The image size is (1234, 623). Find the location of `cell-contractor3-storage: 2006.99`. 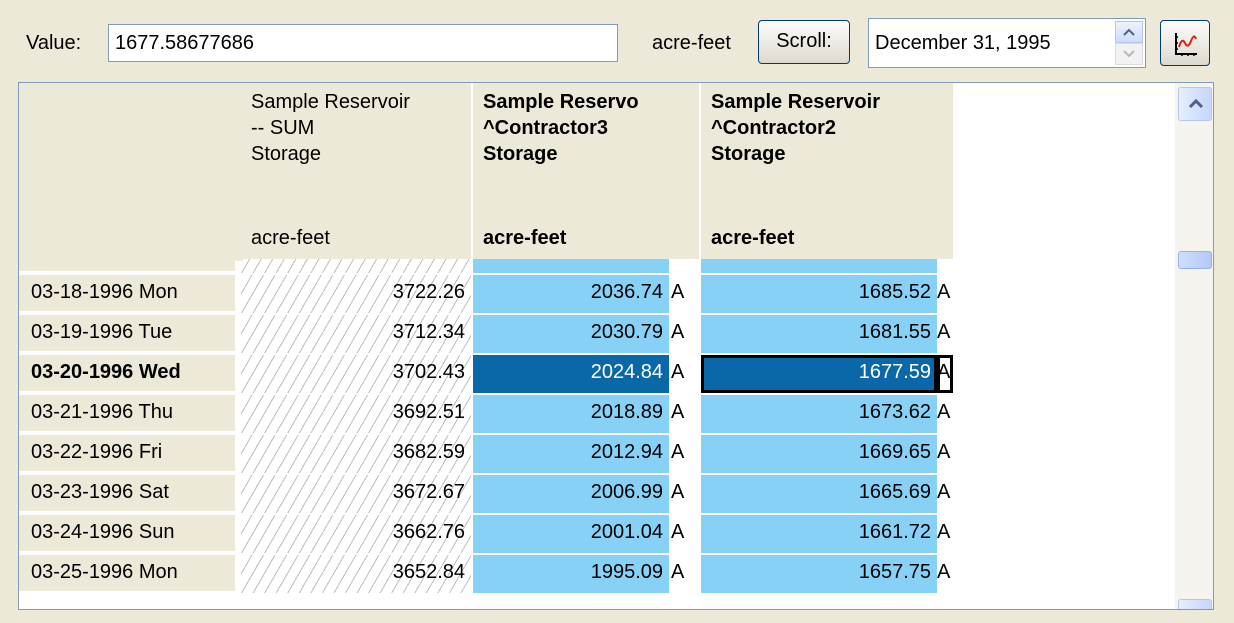

cell-contractor3-storage: 2006.99 is located at coordinates (571, 494).